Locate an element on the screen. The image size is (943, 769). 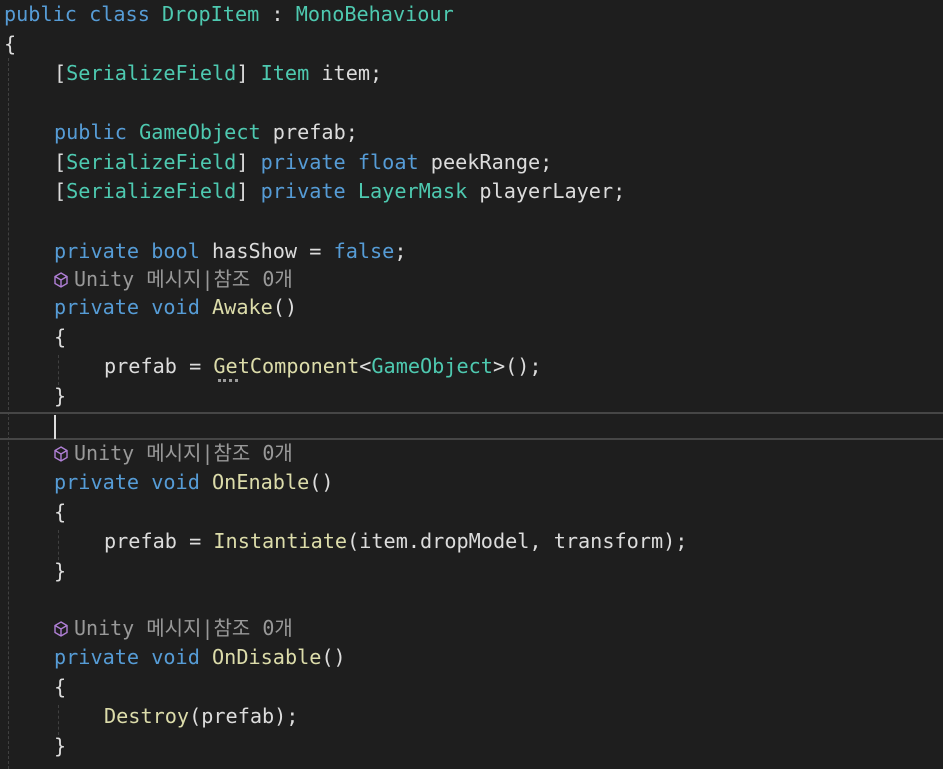
method-name: Awake is located at coordinates (242, 307).